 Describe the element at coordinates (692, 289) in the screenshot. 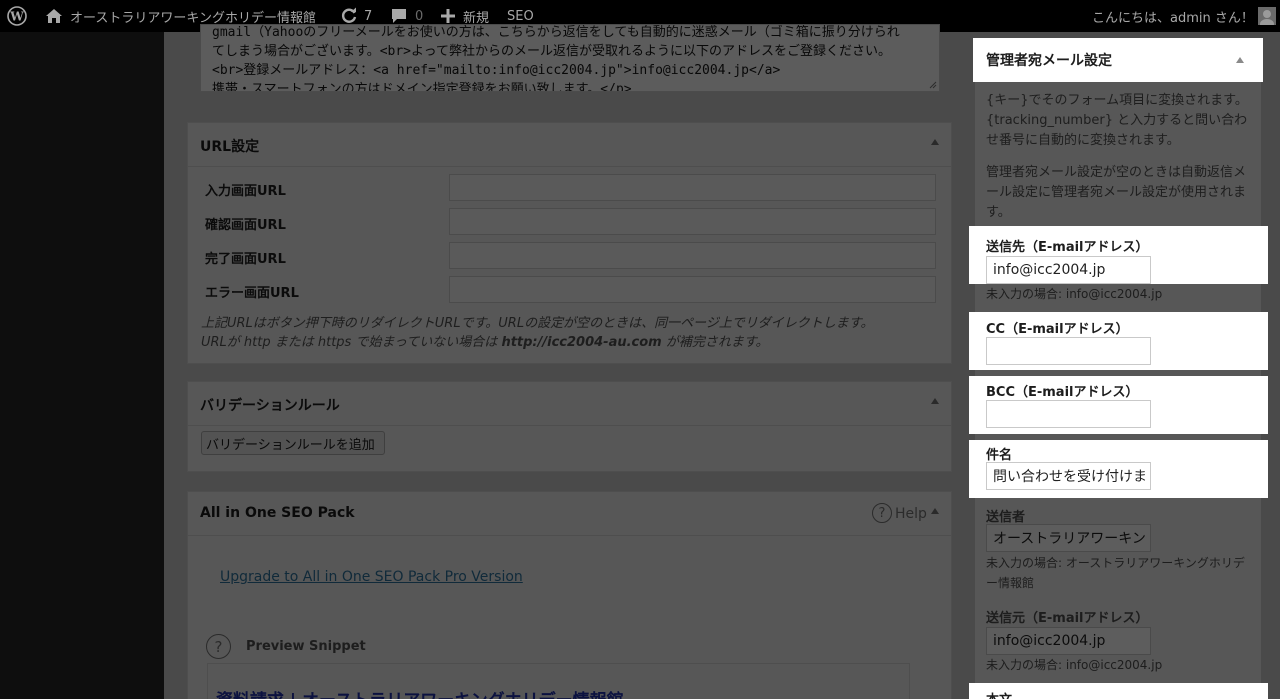

I see `error-page-url-field` at that location.